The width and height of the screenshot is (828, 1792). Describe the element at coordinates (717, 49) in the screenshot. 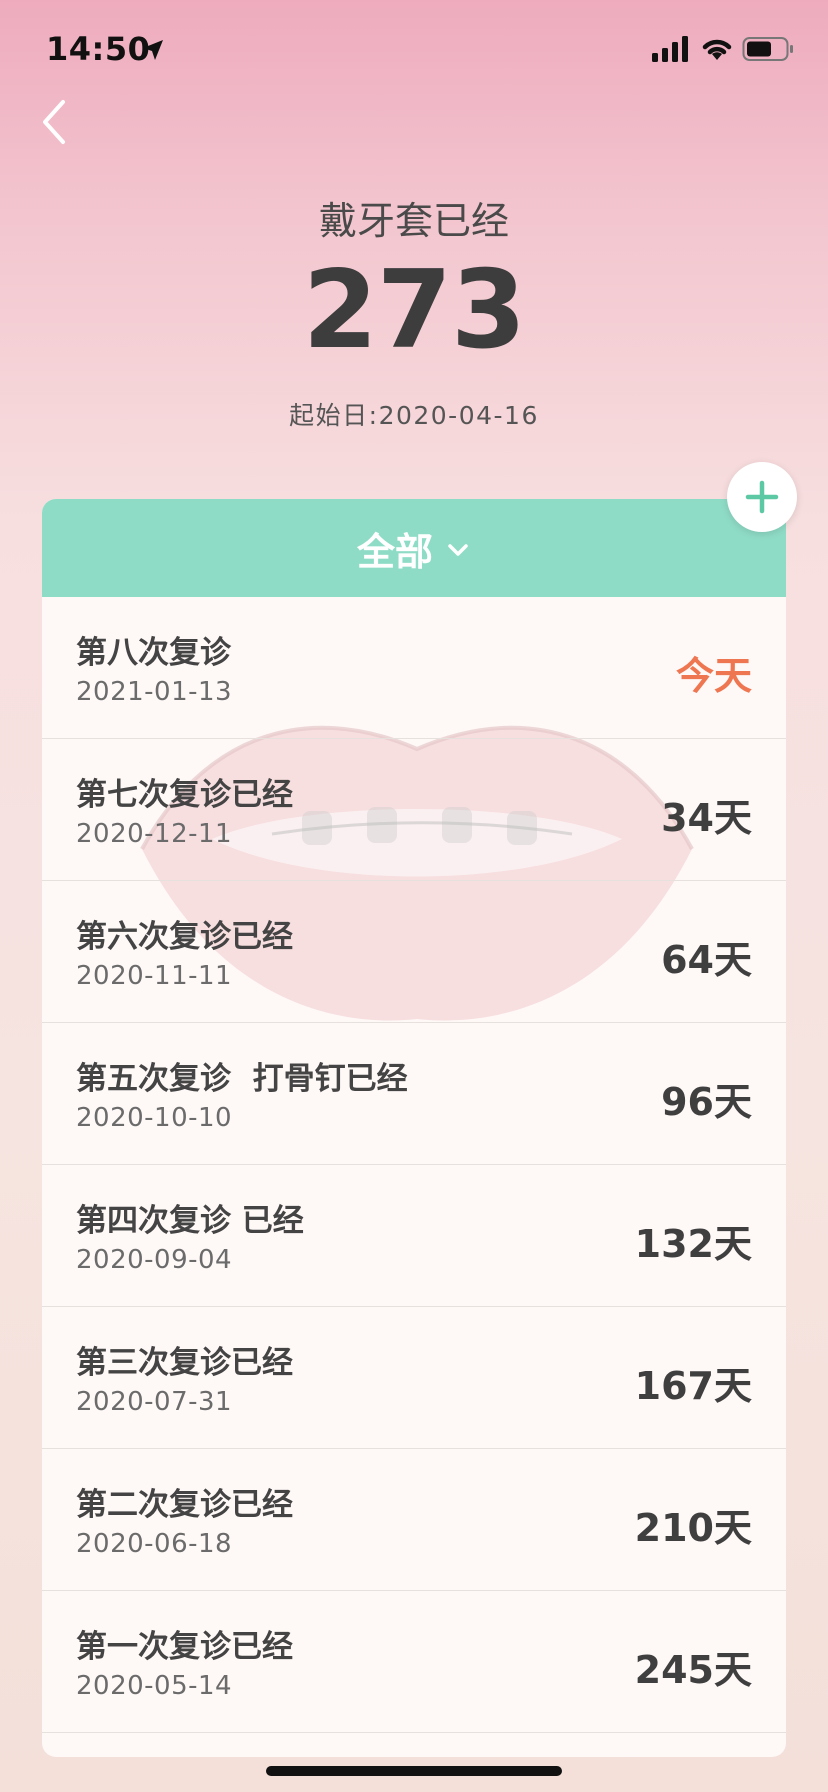

I see `wifi-icon` at that location.